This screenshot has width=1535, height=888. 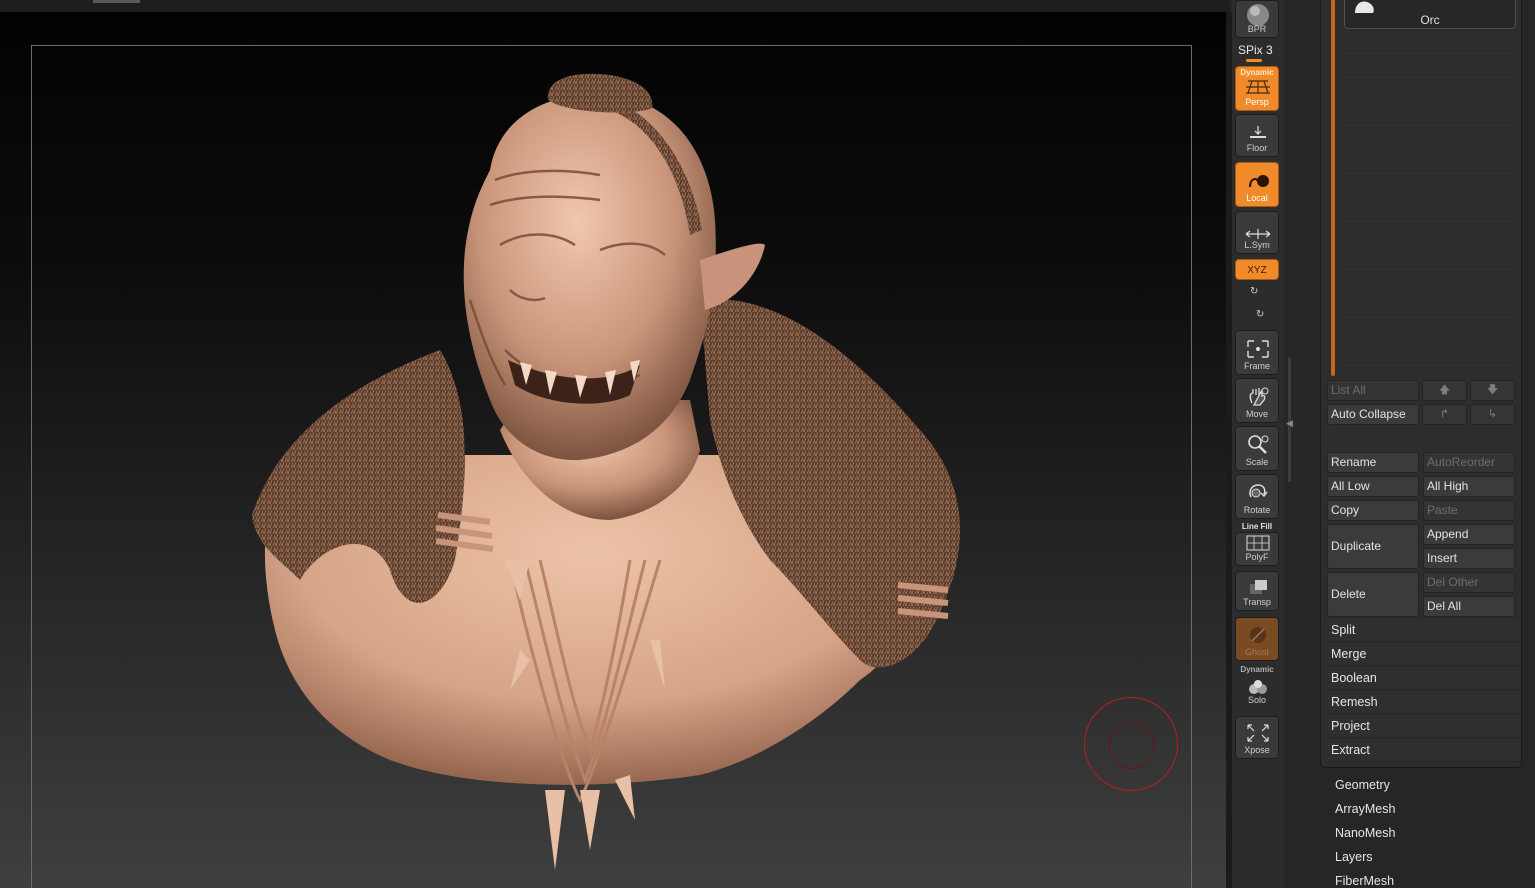 What do you see at coordinates (1423, 726) in the screenshot?
I see `project-section: Project` at bounding box center [1423, 726].